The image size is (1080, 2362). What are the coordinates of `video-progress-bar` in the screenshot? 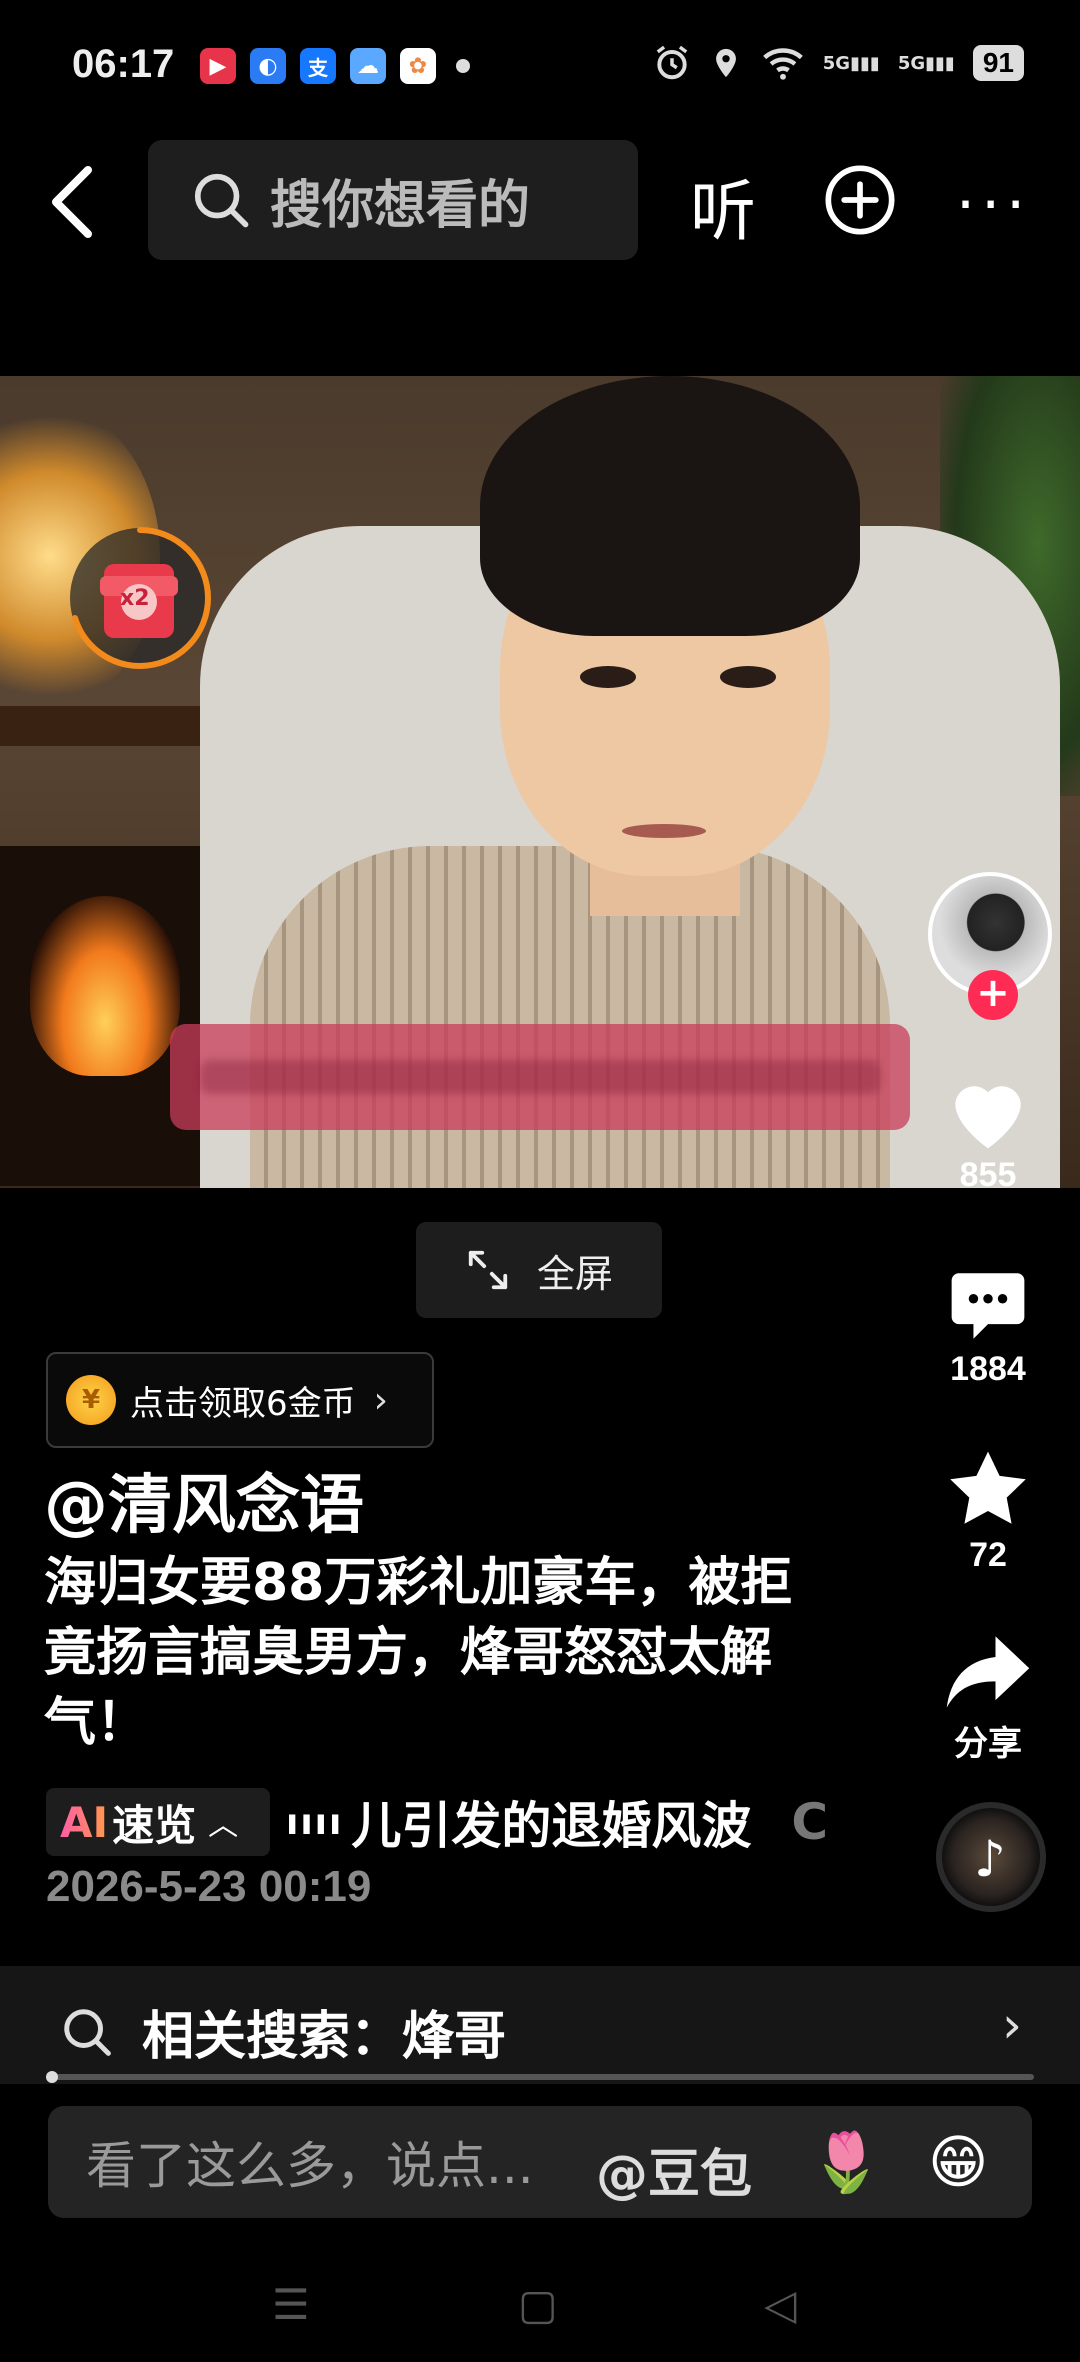 It's located at (540, 2077).